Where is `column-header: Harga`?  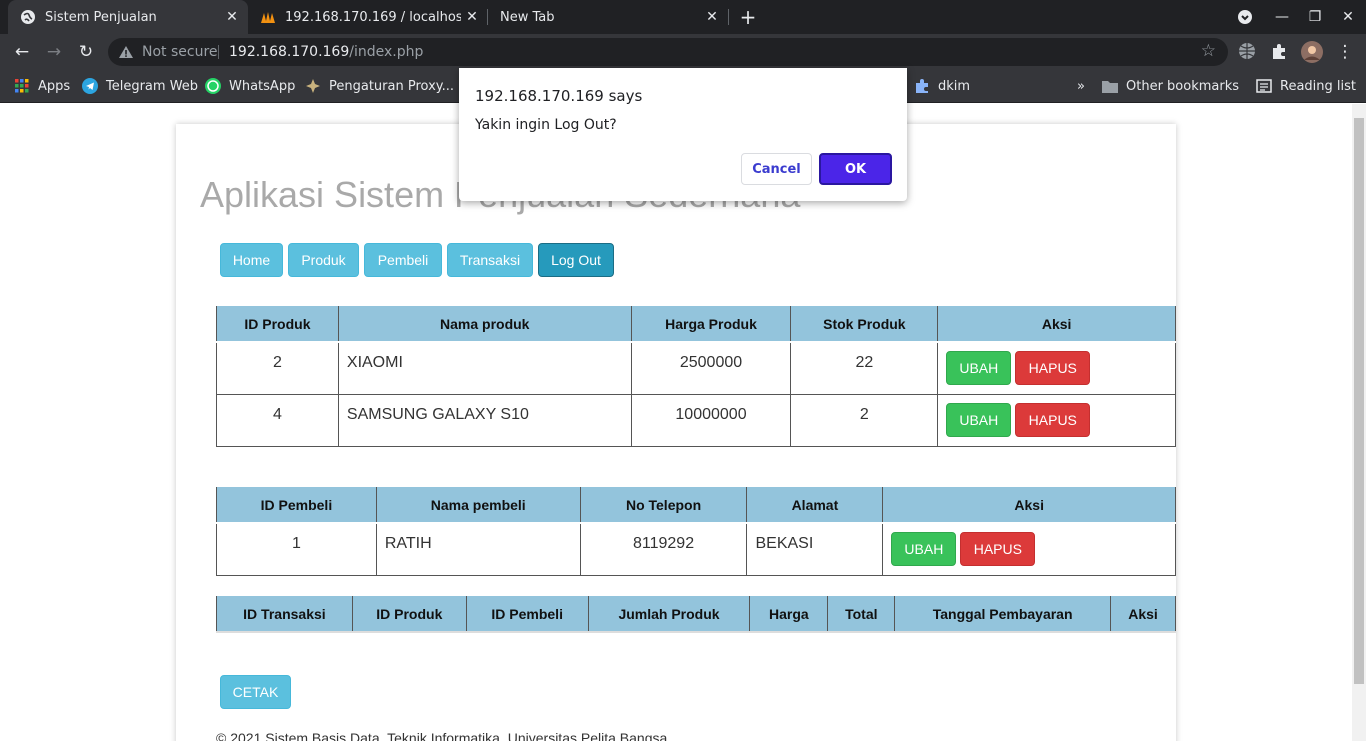
column-header: Harga is located at coordinates (789, 614).